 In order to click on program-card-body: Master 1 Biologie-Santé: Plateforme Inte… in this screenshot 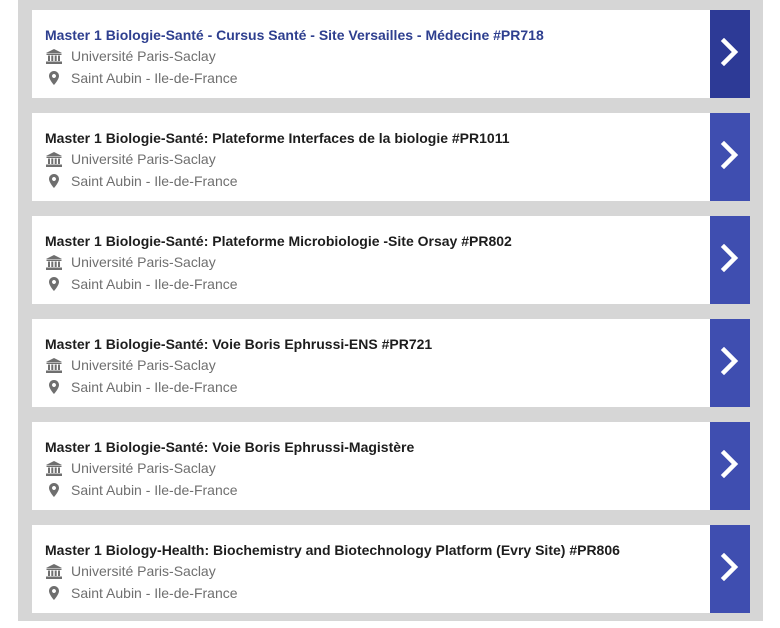, I will do `click(369, 160)`.